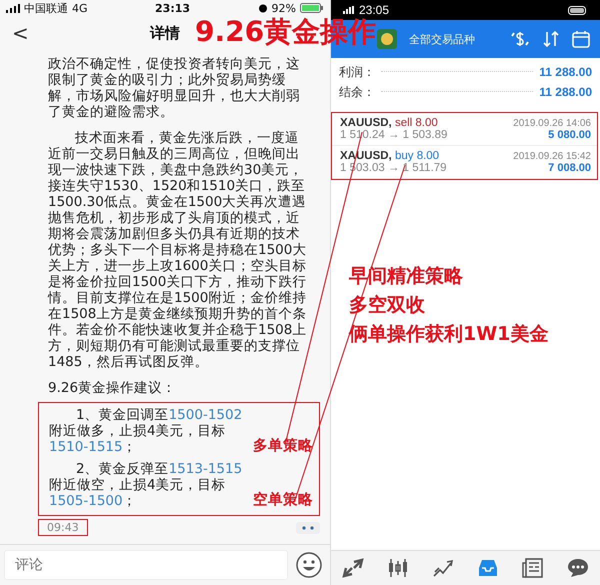 The image size is (600, 585). I want to click on annotation-label: 俩单操作获利1W1美金, so click(449, 334).